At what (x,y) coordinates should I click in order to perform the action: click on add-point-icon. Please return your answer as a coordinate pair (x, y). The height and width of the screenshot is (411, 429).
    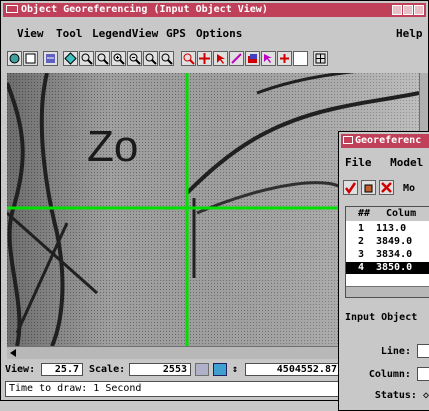
    Looking at the image, I should click on (284, 58).